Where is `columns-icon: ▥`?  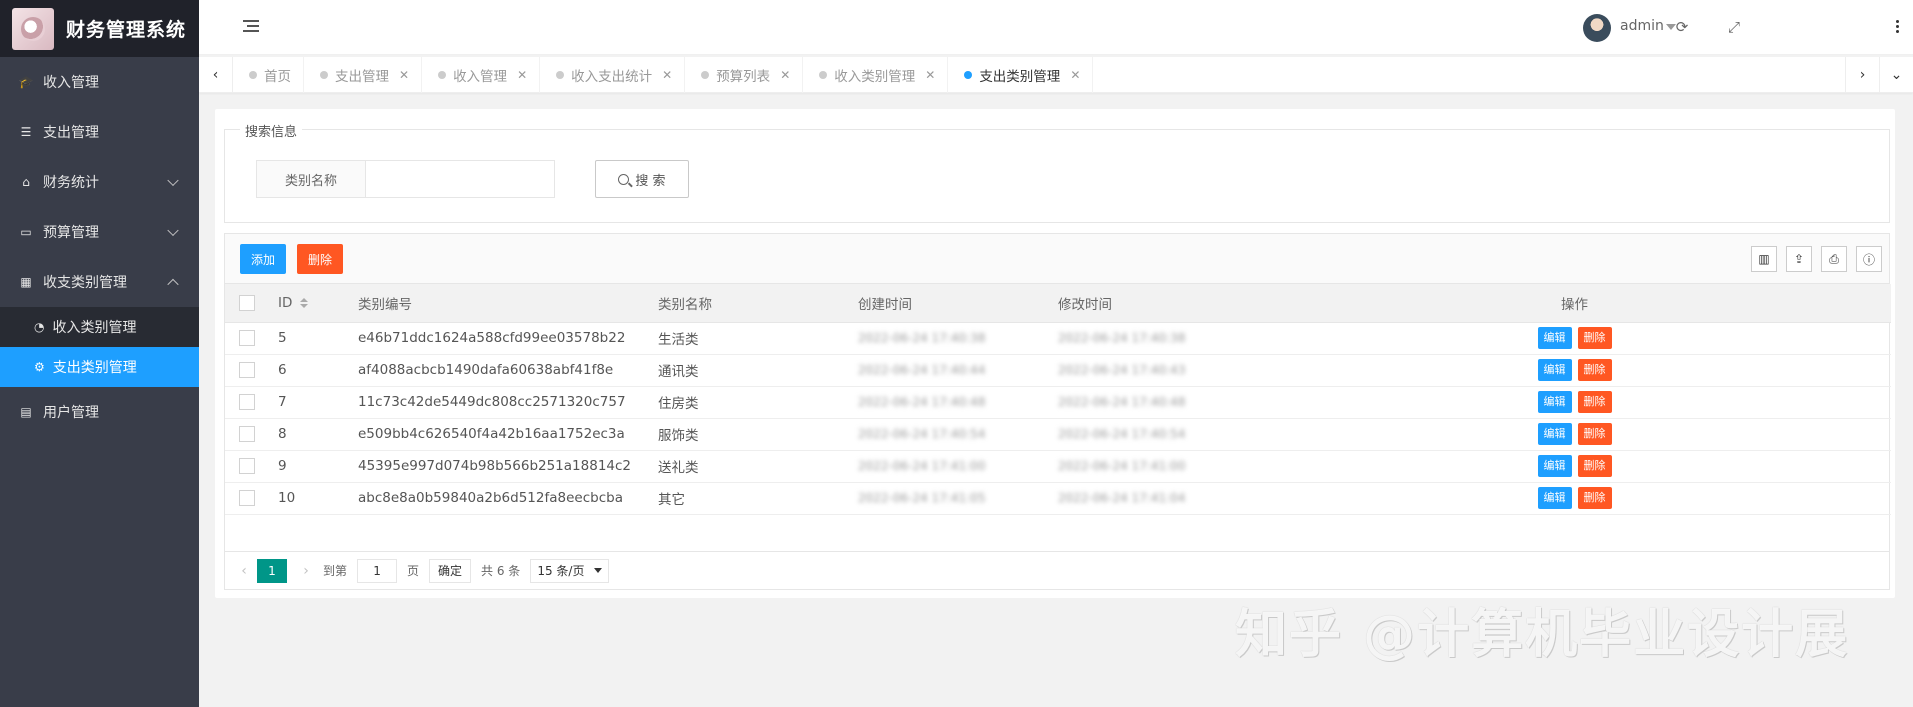
columns-icon: ▥ is located at coordinates (1764, 259).